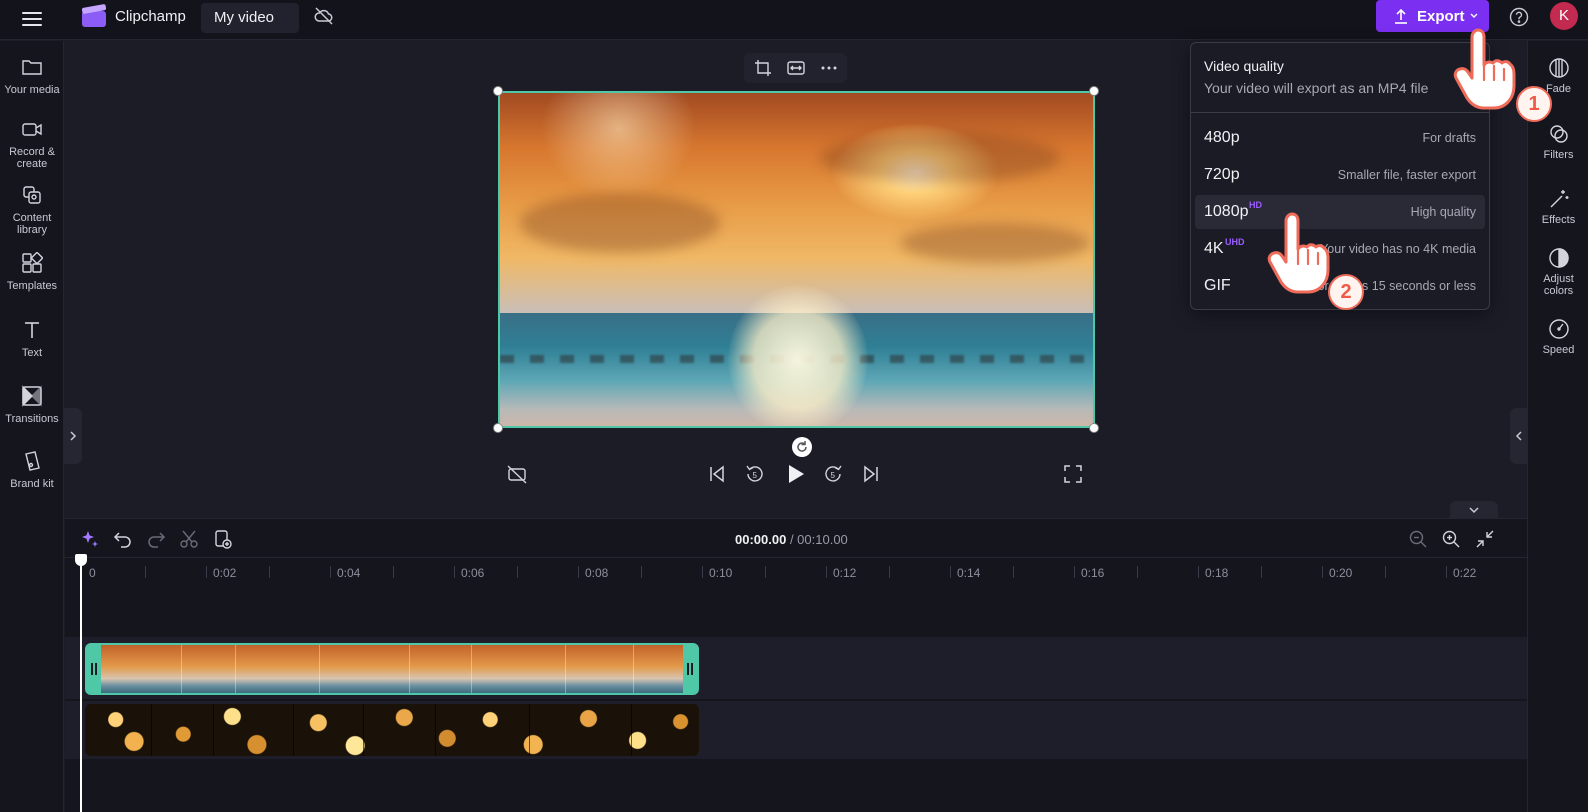 Image resolution: width=1588 pixels, height=812 pixels. What do you see at coordinates (1340, 138) in the screenshot?
I see `quality-option-480p: 480p For drafts` at bounding box center [1340, 138].